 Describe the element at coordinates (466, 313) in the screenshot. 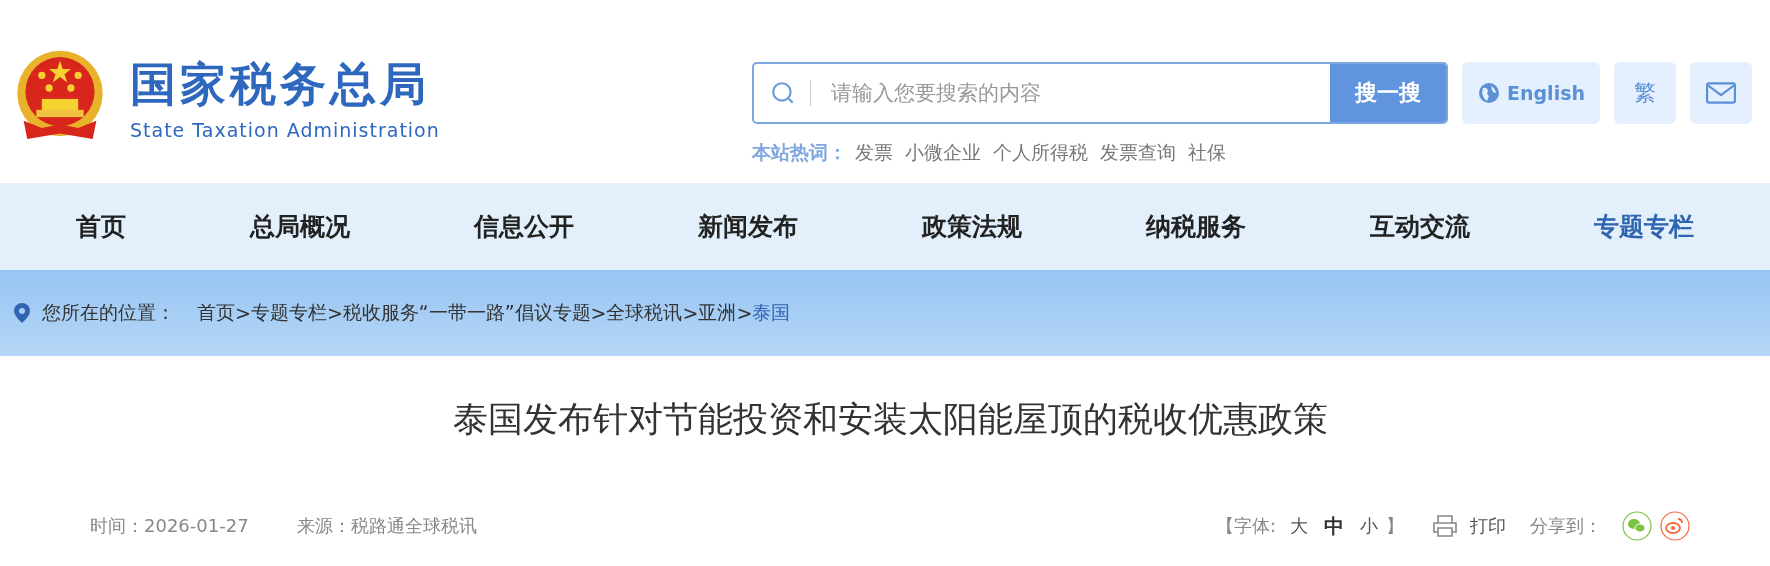

I see `breadcrumb-link: 税收服务“一带一路”倡议专题` at that location.